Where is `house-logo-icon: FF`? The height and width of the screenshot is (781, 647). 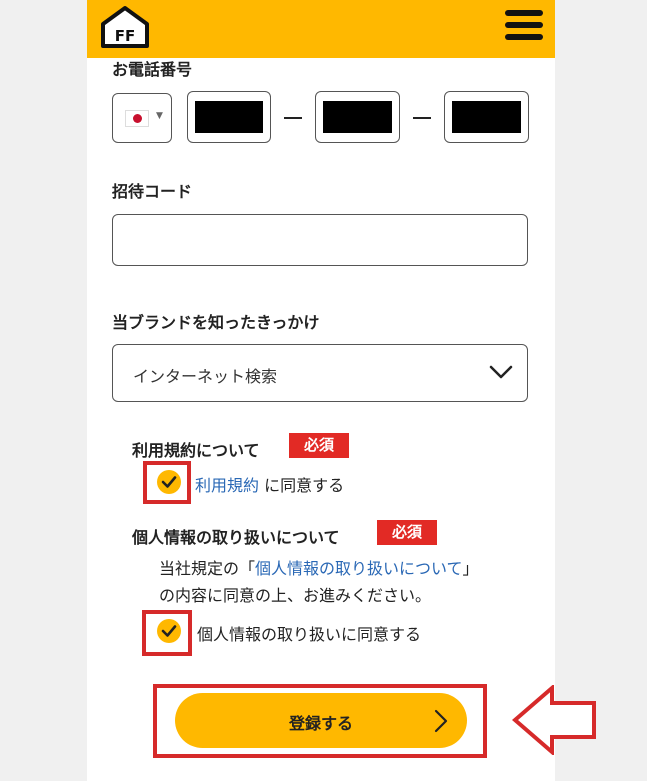
house-logo-icon: FF is located at coordinates (125, 27).